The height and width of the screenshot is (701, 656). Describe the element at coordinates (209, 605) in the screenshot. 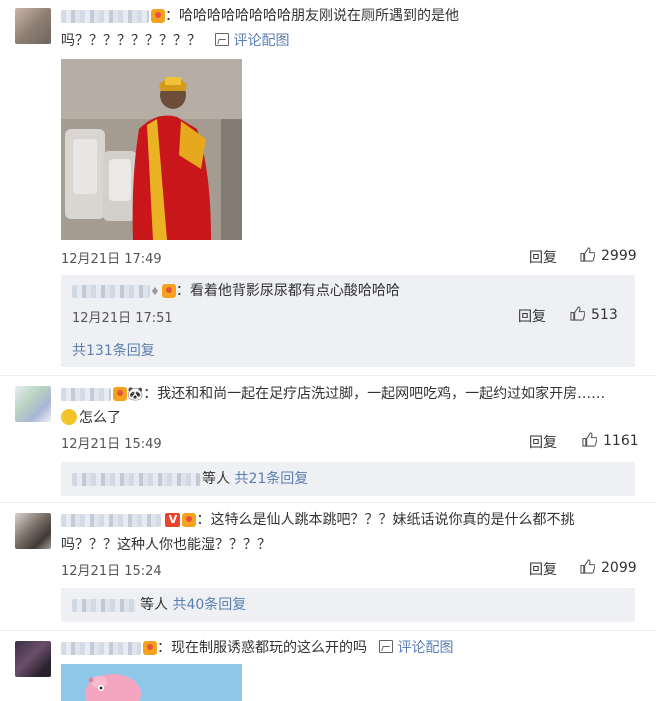

I see `more-replies-link: 共40条回复` at that location.